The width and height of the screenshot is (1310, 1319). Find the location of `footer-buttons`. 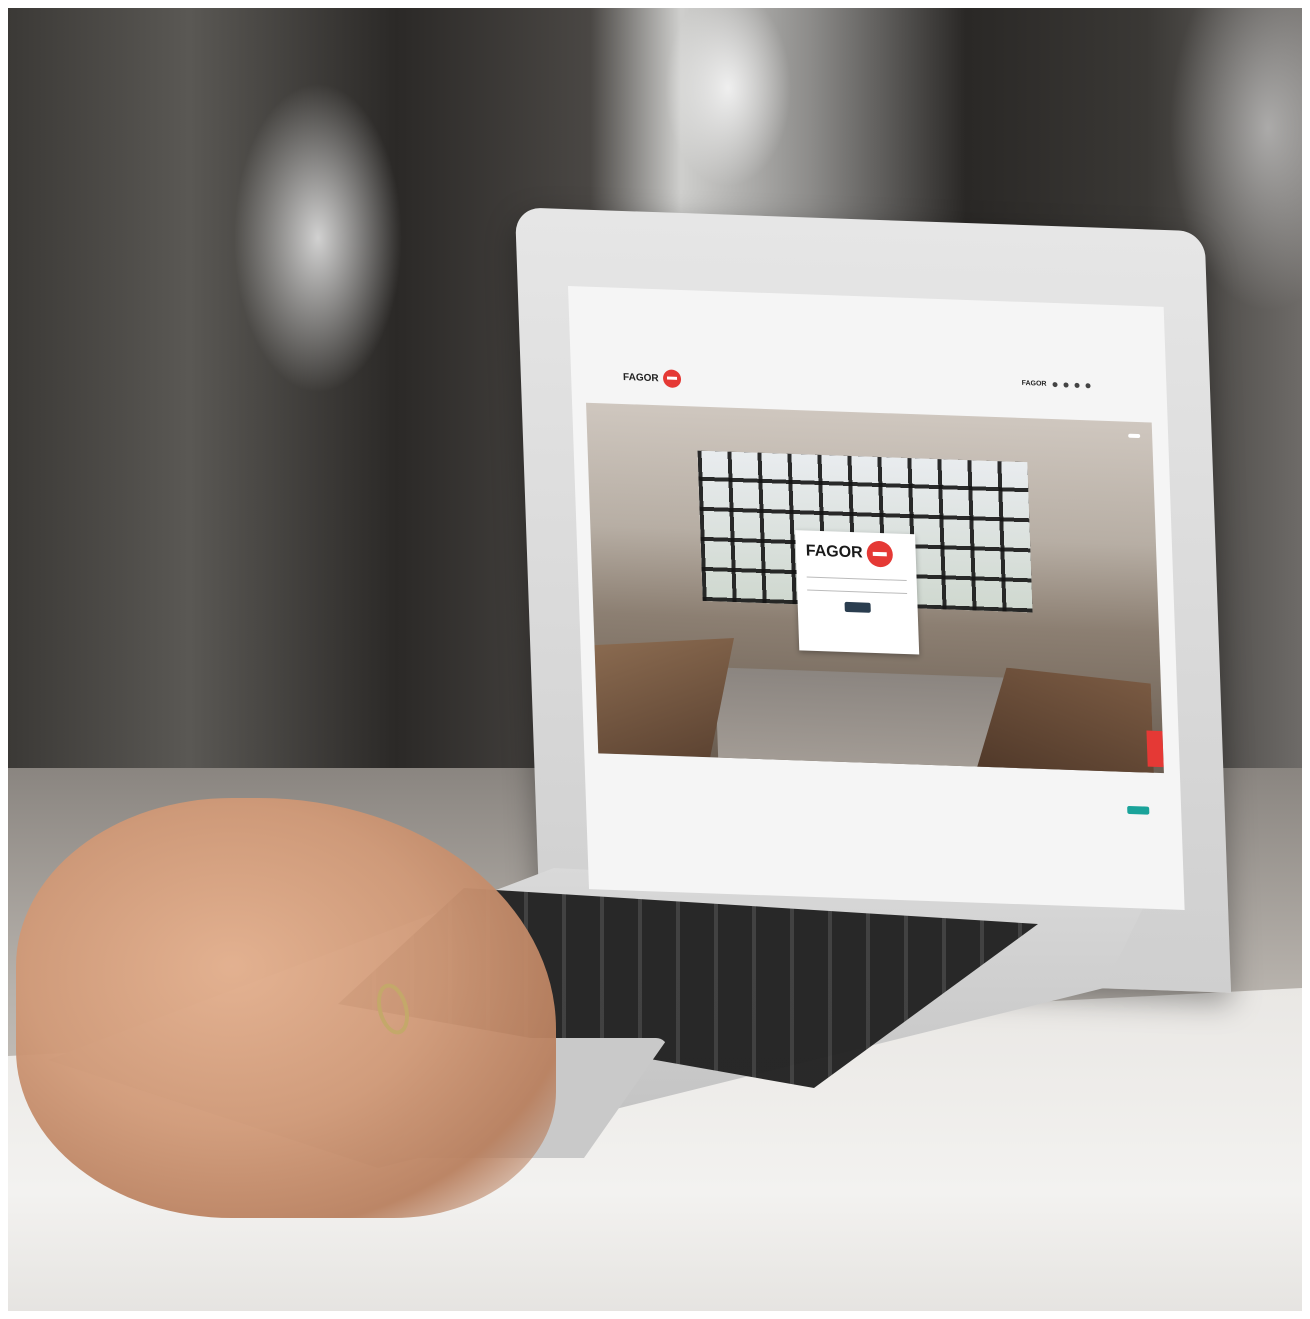

footer-buttons is located at coordinates (1142, 810).